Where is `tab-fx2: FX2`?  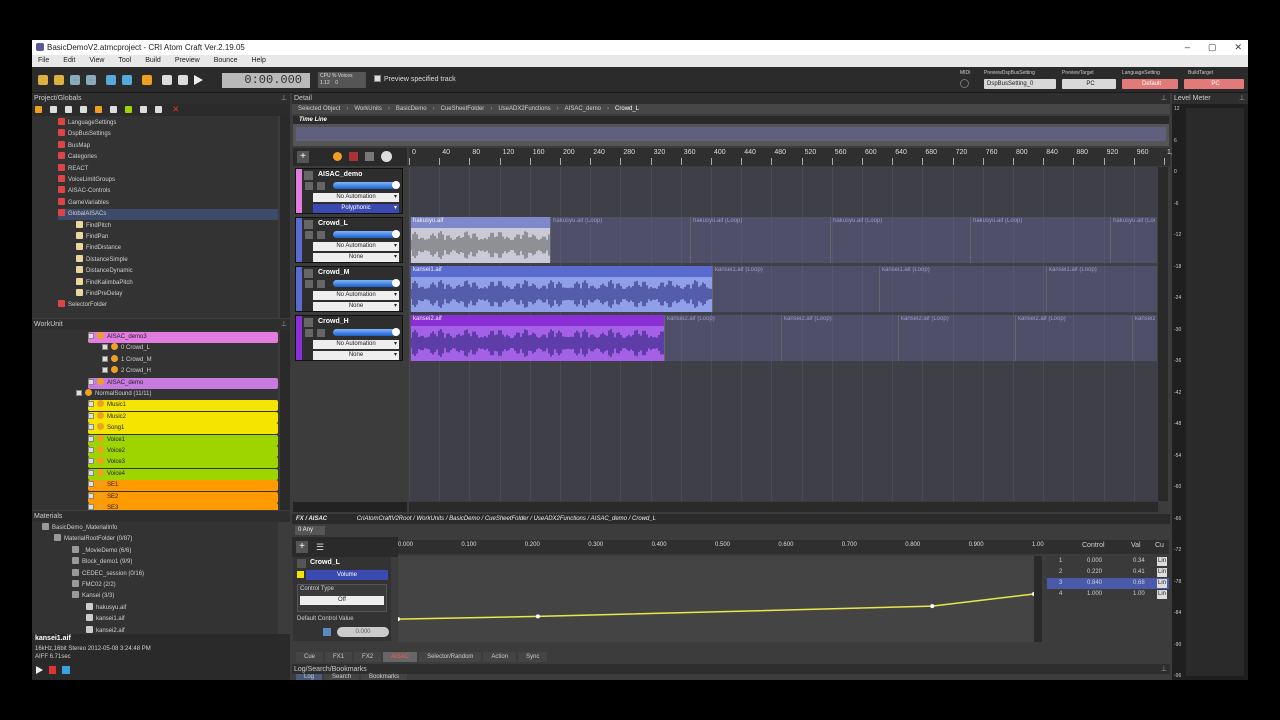
tab-fx2: FX2 is located at coordinates (368, 657).